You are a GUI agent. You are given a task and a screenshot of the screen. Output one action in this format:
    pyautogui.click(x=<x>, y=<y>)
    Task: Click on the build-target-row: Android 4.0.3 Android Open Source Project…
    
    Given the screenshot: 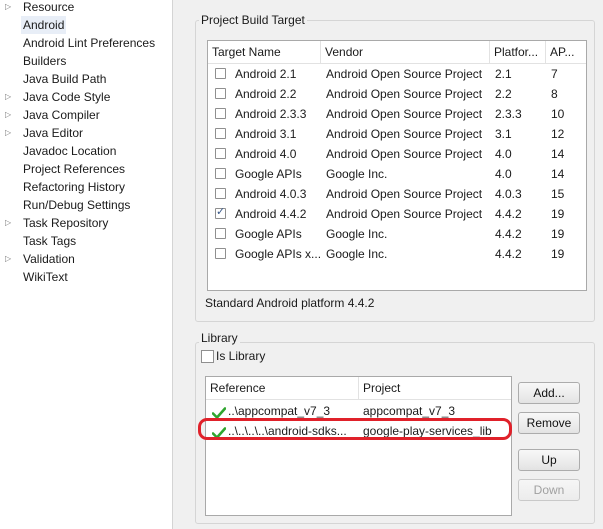 What is the action you would take?
    pyautogui.click(x=397, y=194)
    